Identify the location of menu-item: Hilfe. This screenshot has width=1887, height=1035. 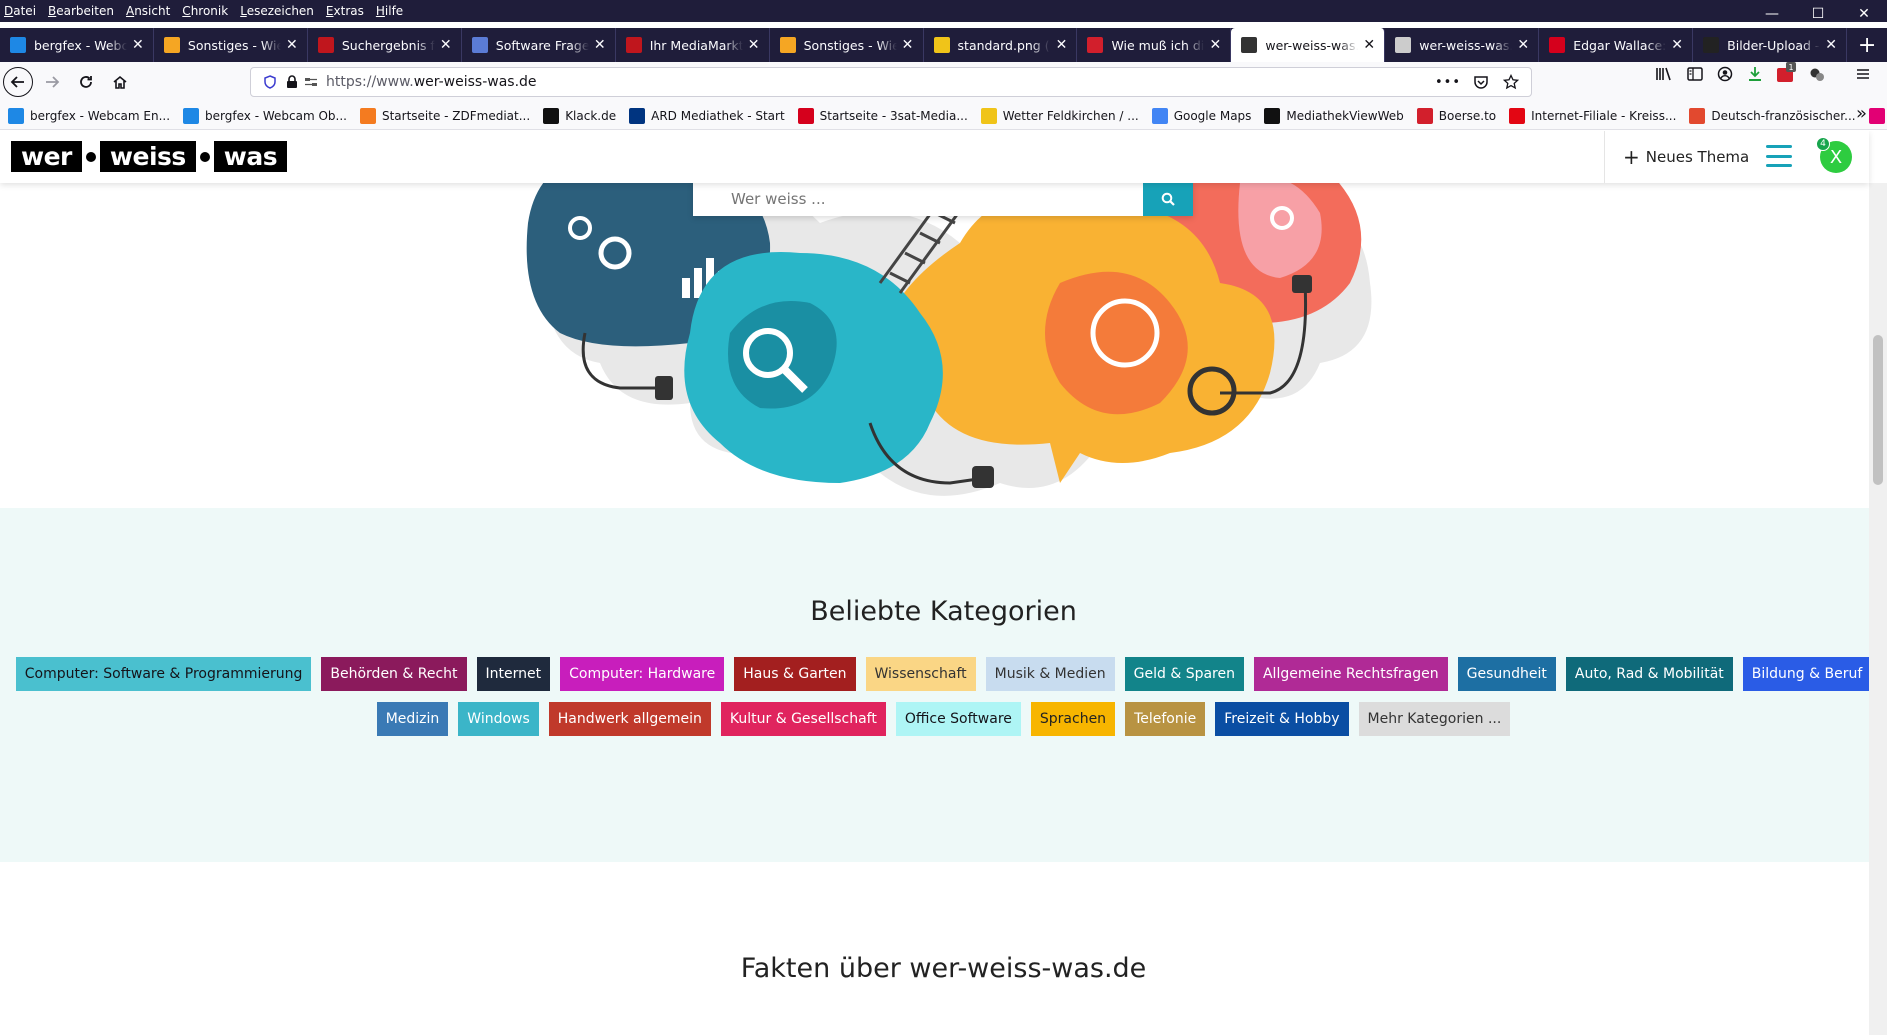
(389, 11).